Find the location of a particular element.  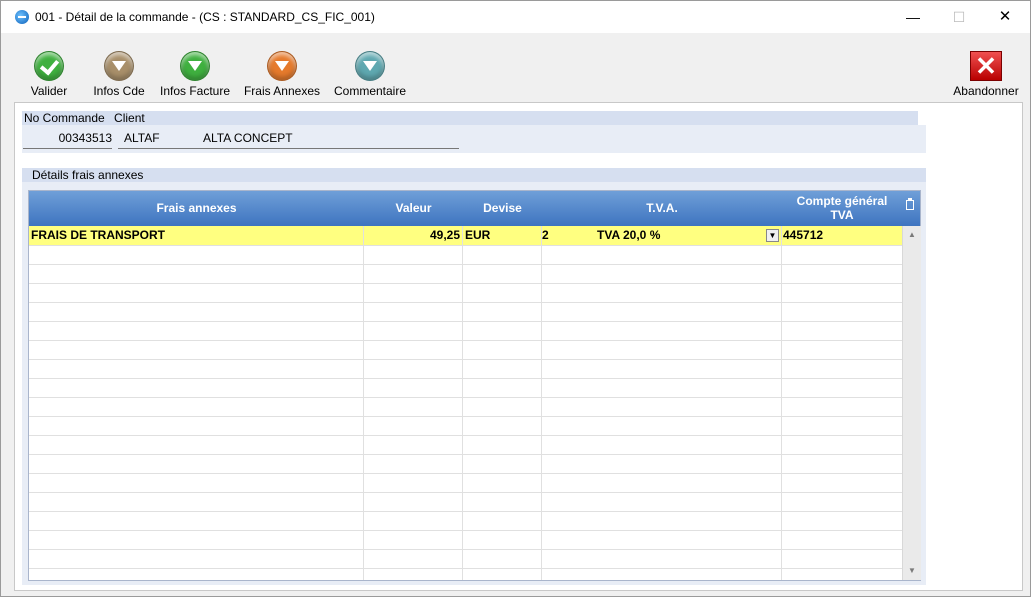

client-code-value: ALTAF is located at coordinates (142, 138).